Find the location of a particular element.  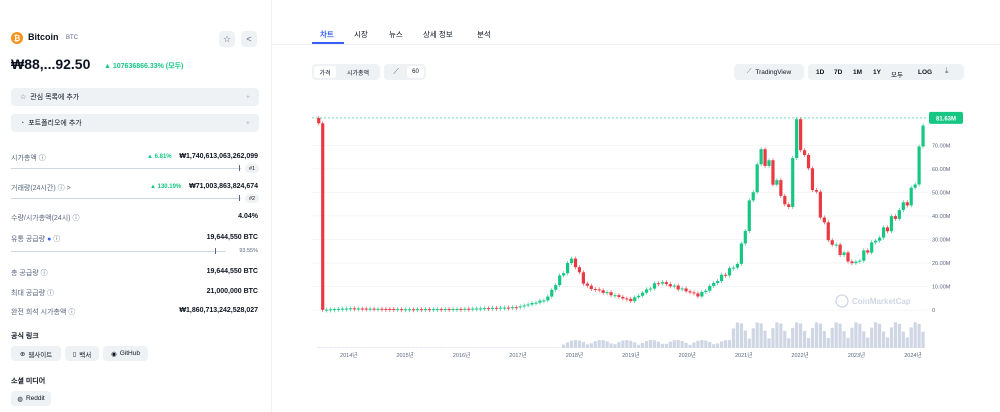

tradingview-button: ⟋ TradingView is located at coordinates (769, 72).